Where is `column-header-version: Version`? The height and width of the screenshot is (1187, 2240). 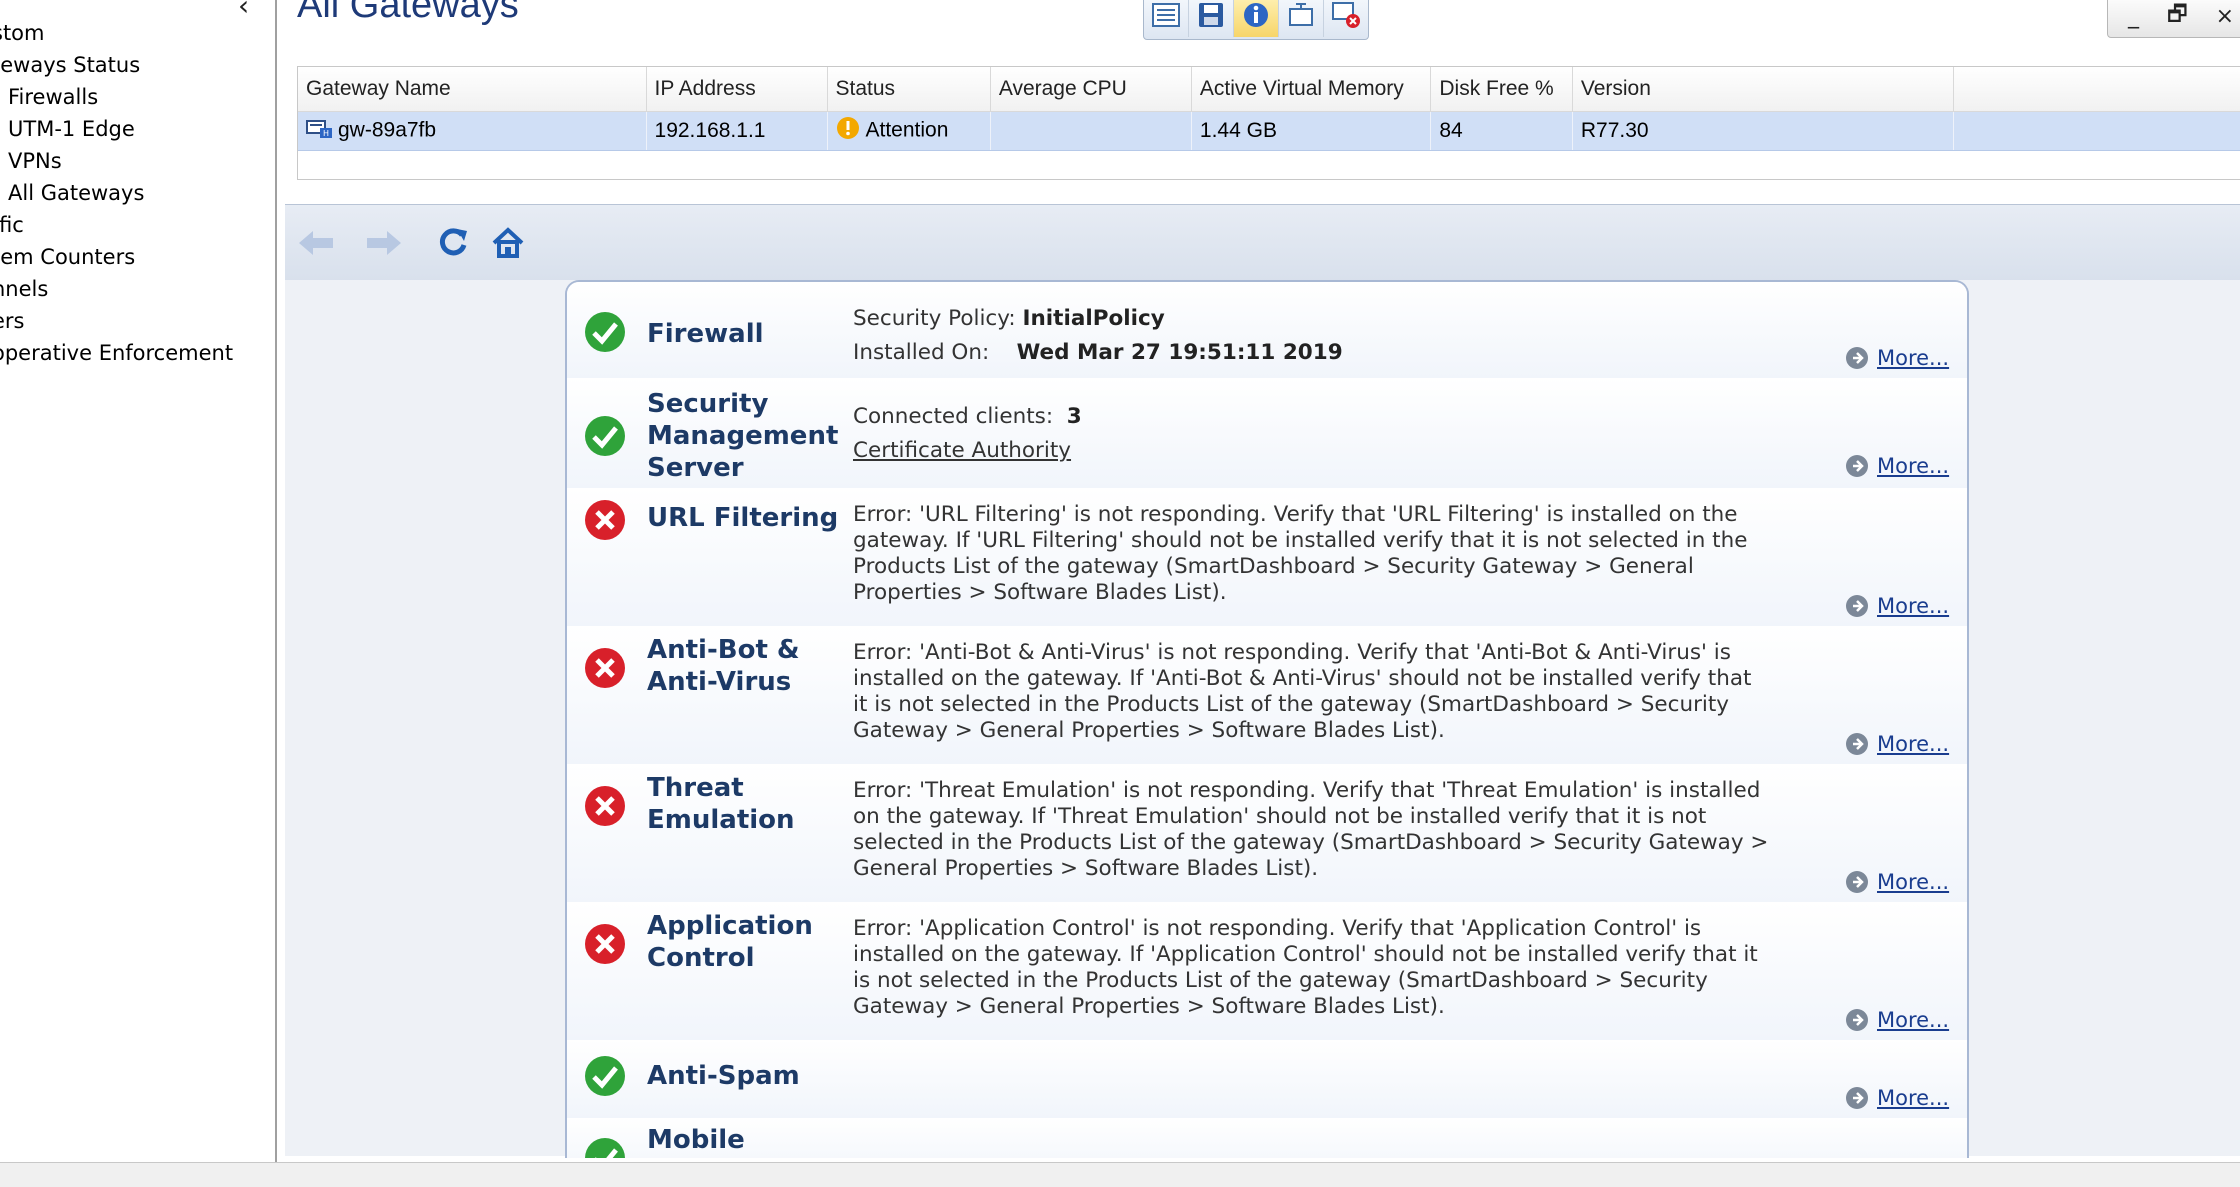 column-header-version: Version is located at coordinates (1763, 89).